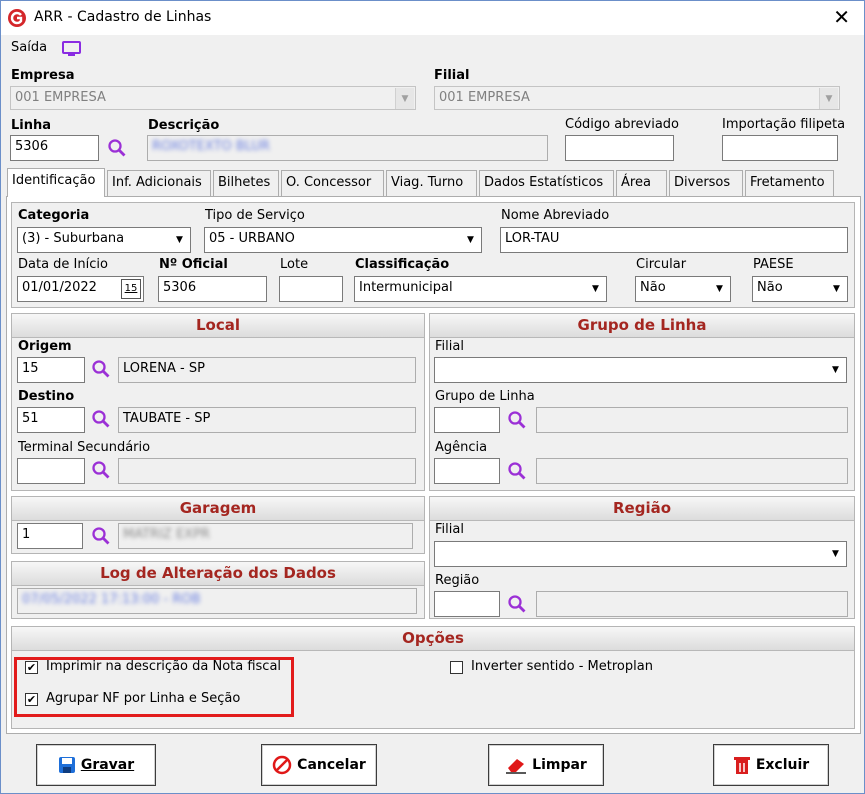 The image size is (865, 794). I want to click on num-oficial-label: Nº Oficial, so click(193, 264).